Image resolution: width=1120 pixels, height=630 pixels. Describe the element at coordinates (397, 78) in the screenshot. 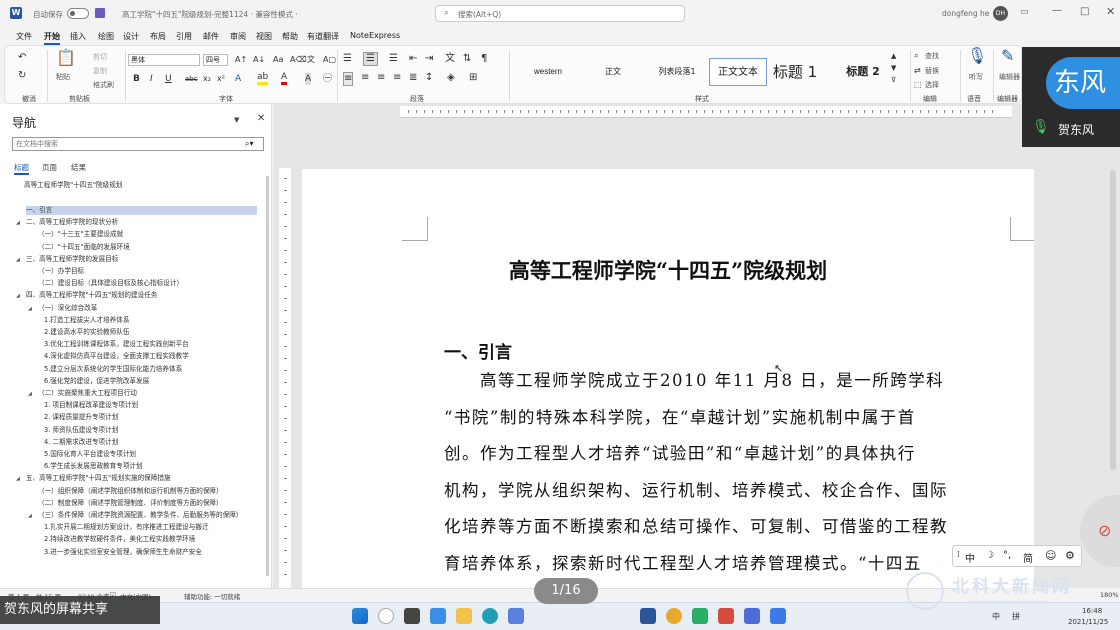

I see `justify-icon: ≡` at that location.